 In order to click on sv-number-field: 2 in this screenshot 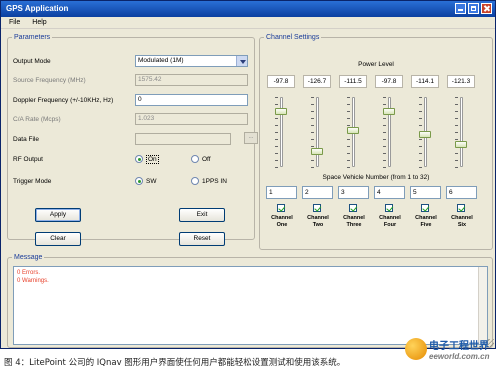, I will do `click(317, 192)`.